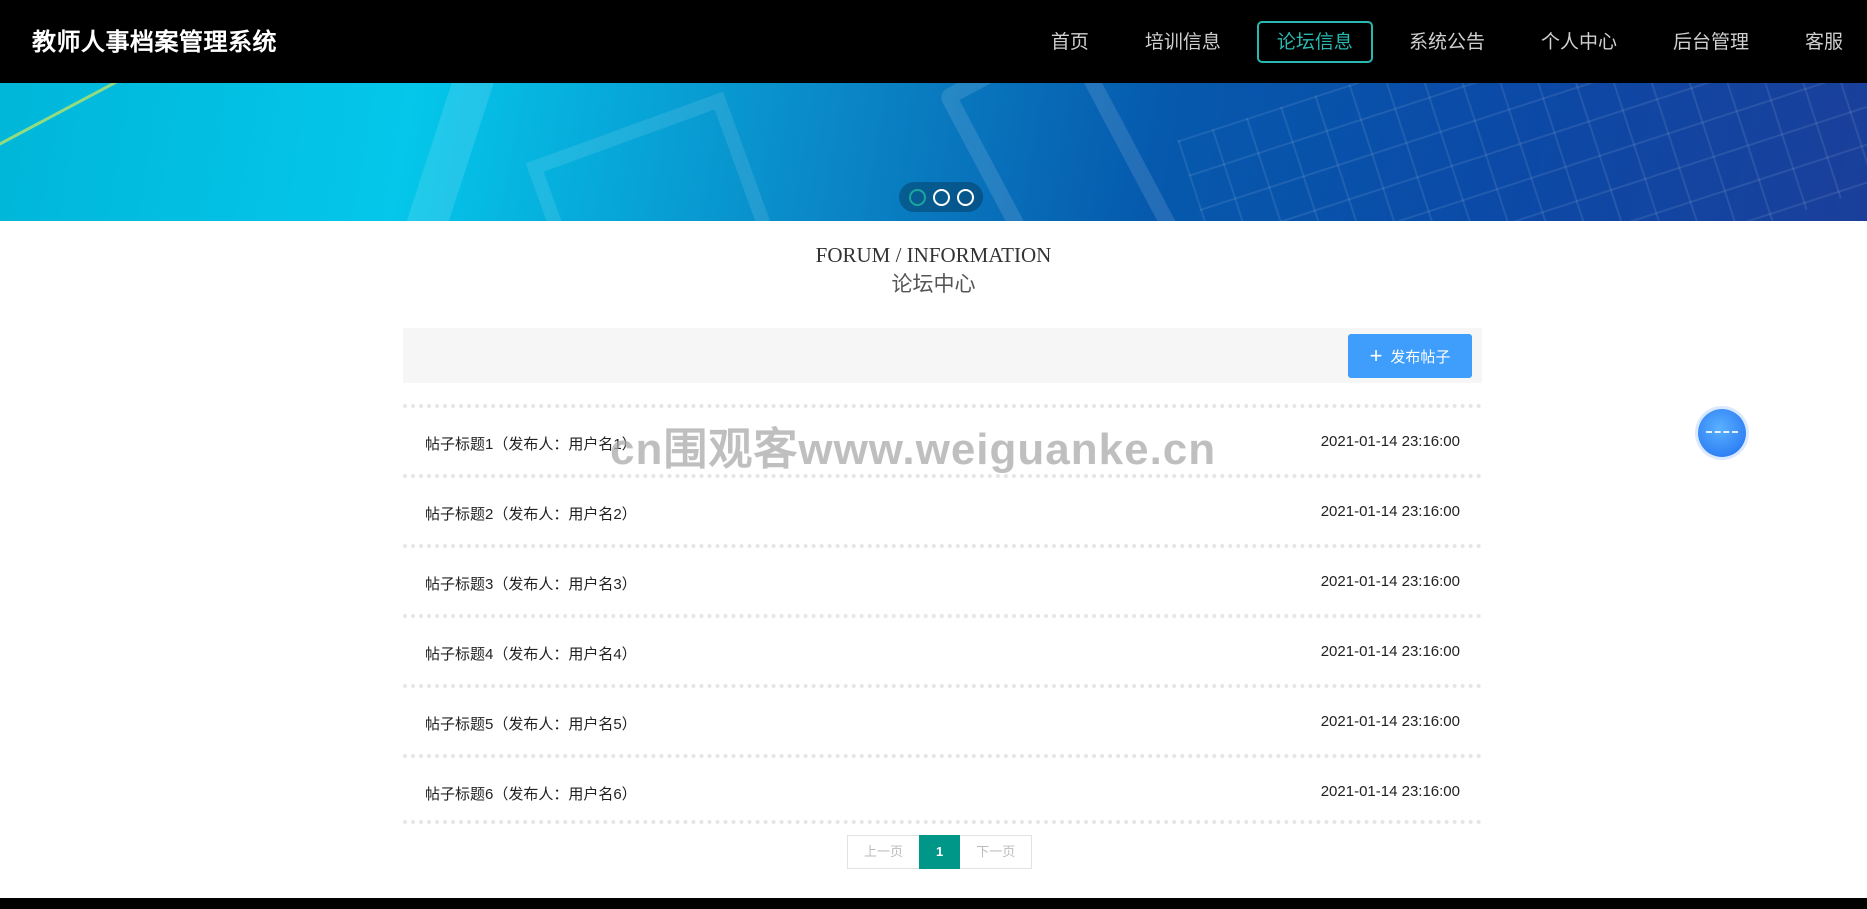 The image size is (1867, 909). I want to click on main-nav: 首页 培训信息 论坛信息 系统公告 个人中心 后台管理 客服, so click(1445, 41).